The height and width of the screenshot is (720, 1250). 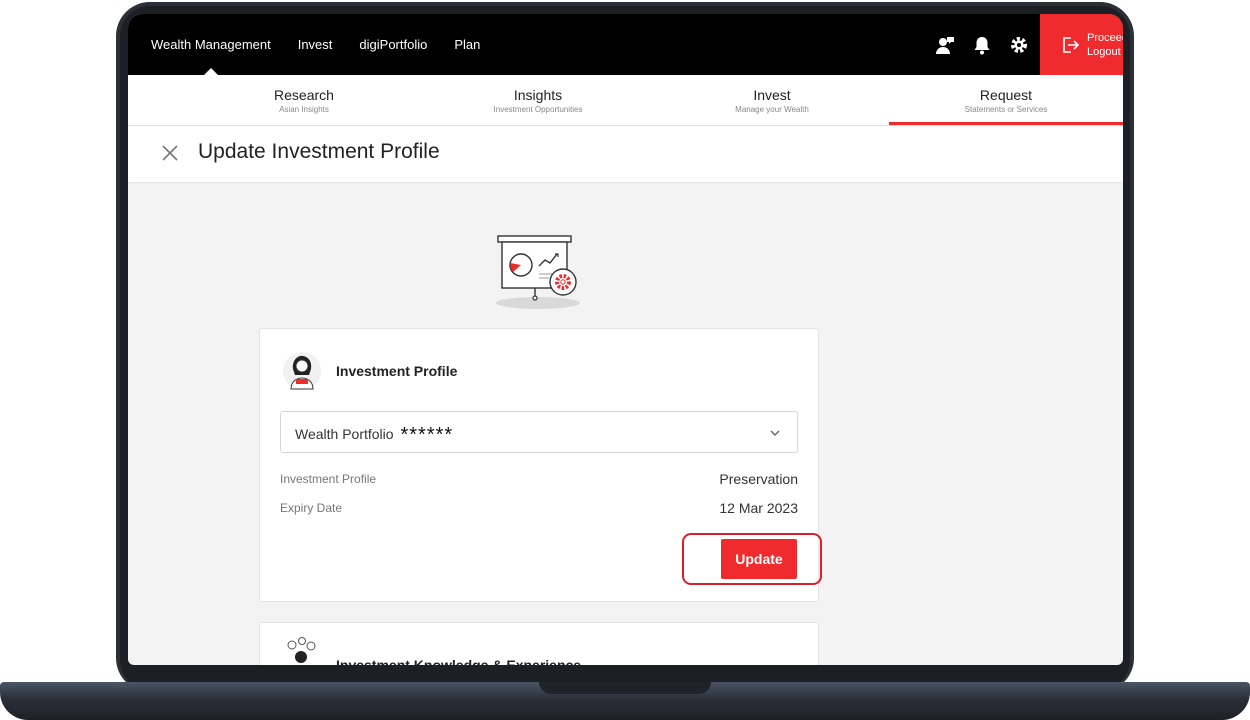 What do you see at coordinates (1070, 45) in the screenshot?
I see `logout-icon` at bounding box center [1070, 45].